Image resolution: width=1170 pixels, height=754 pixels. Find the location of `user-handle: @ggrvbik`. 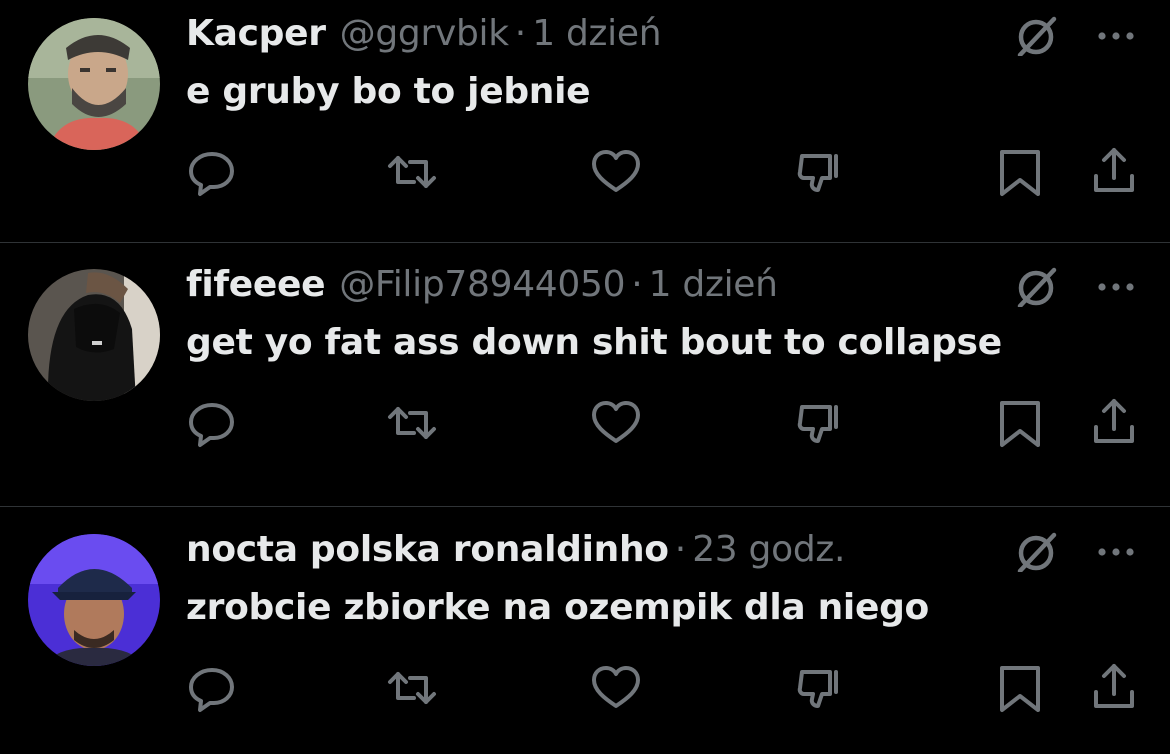

user-handle: @ggrvbik is located at coordinates (424, 34).